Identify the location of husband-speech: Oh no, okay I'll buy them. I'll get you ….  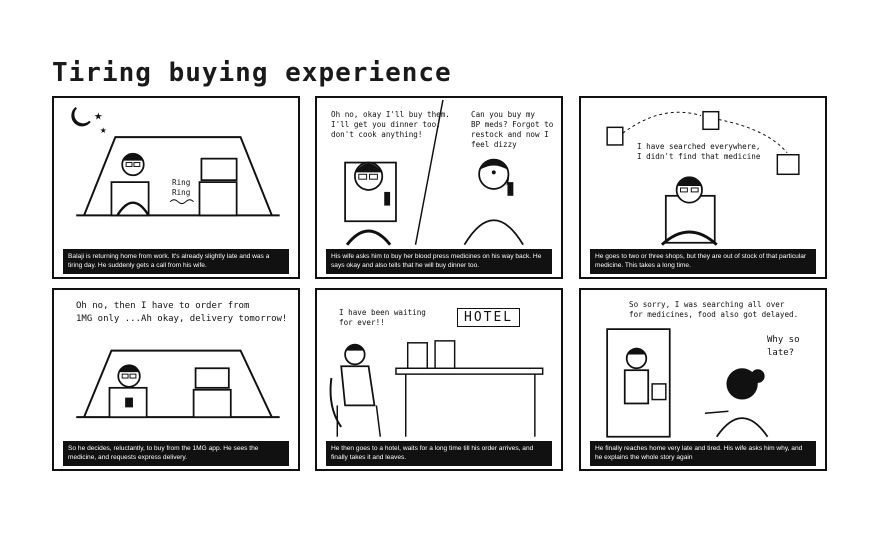
(390, 124).